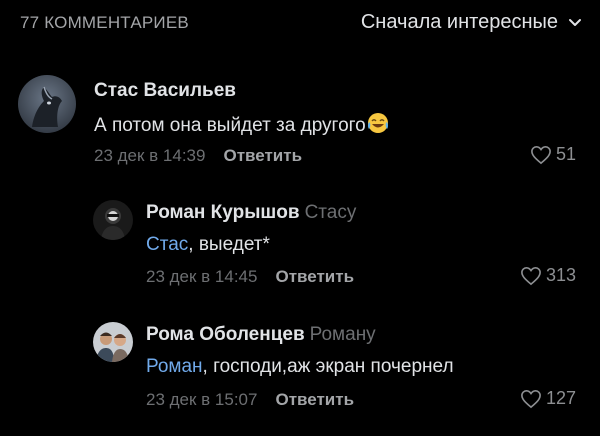 This screenshot has width=600, height=436. I want to click on comment-date: 23 дек в 15:07, so click(202, 399).